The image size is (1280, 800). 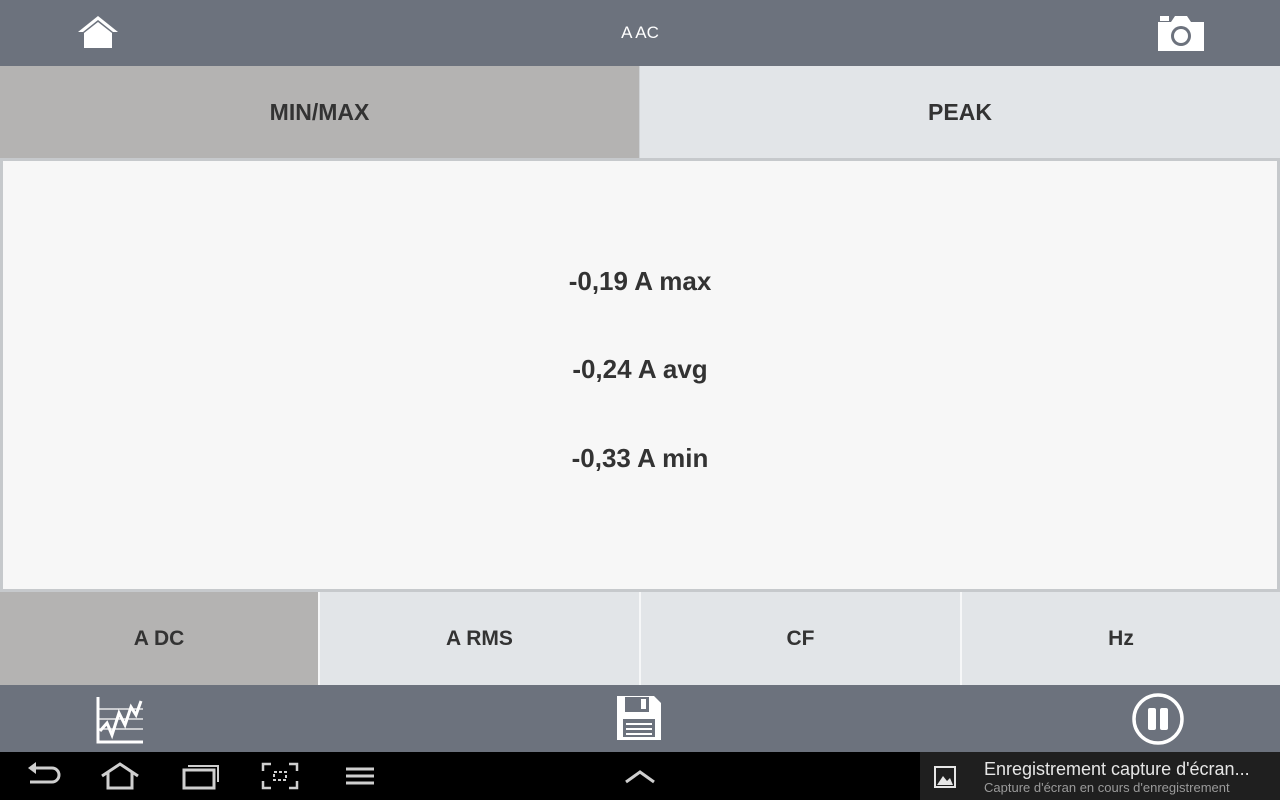 I want to click on top-bar: A AC, so click(x=640, y=33).